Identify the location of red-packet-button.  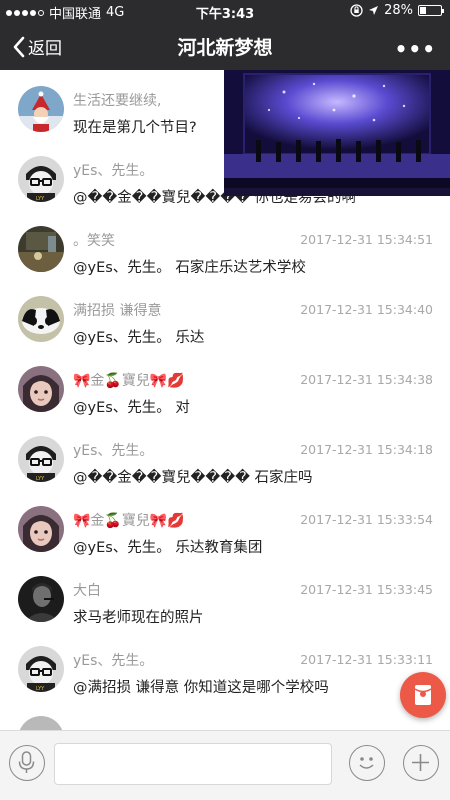
(423, 695).